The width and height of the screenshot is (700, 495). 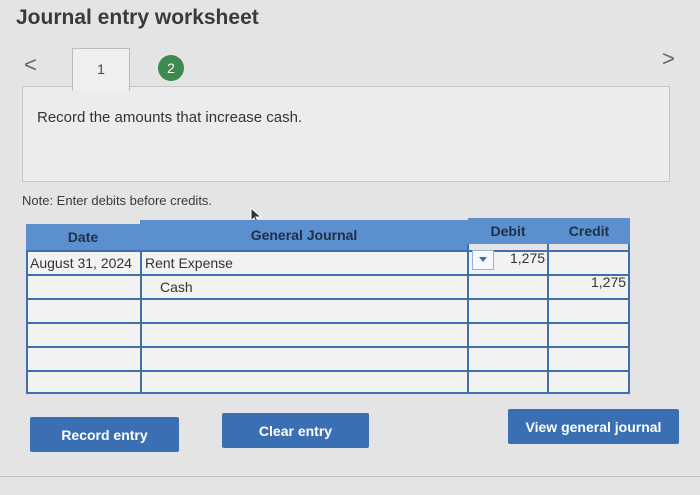 I want to click on prompt-text: Record the amounts that increase cash., so click(x=170, y=117).